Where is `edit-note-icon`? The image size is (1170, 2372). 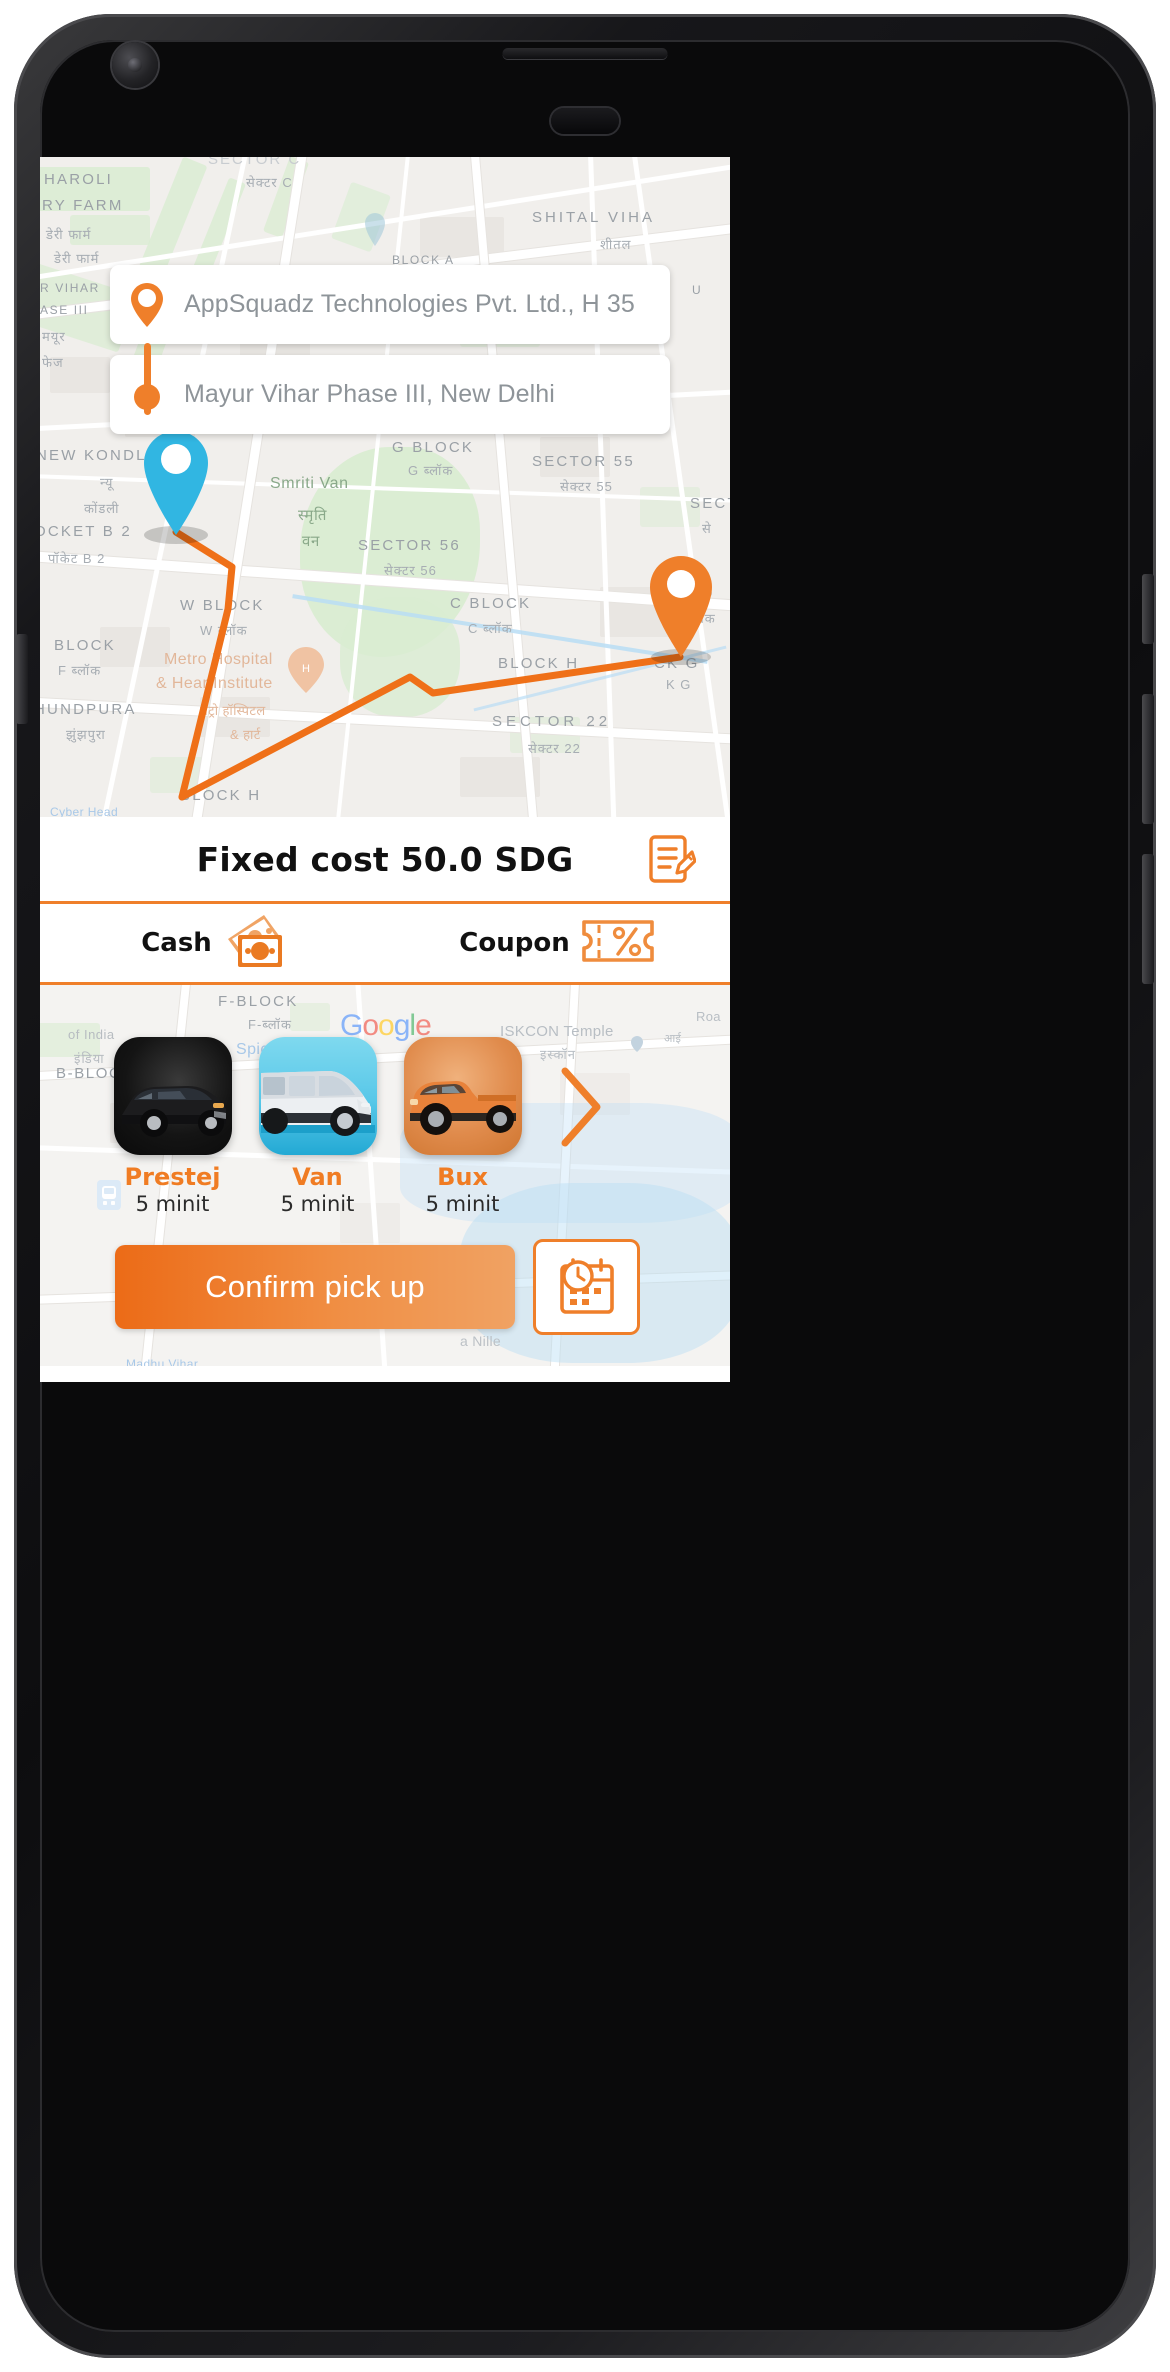 edit-note-icon is located at coordinates (672, 859).